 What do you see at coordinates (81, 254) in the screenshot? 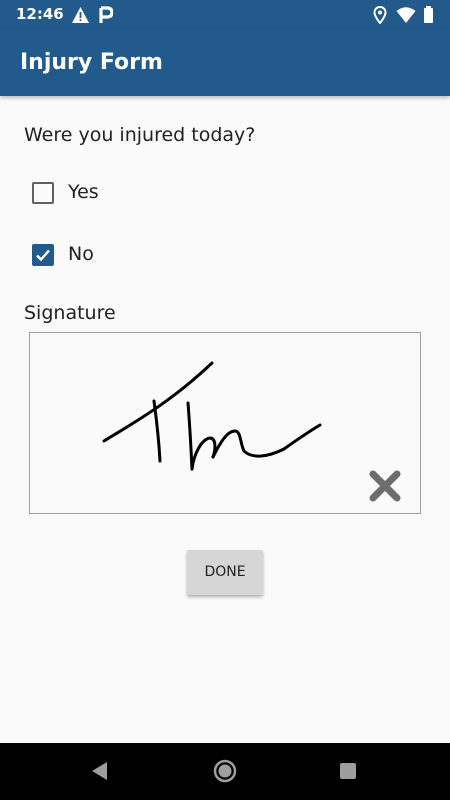
I see `no-label: No` at bounding box center [81, 254].